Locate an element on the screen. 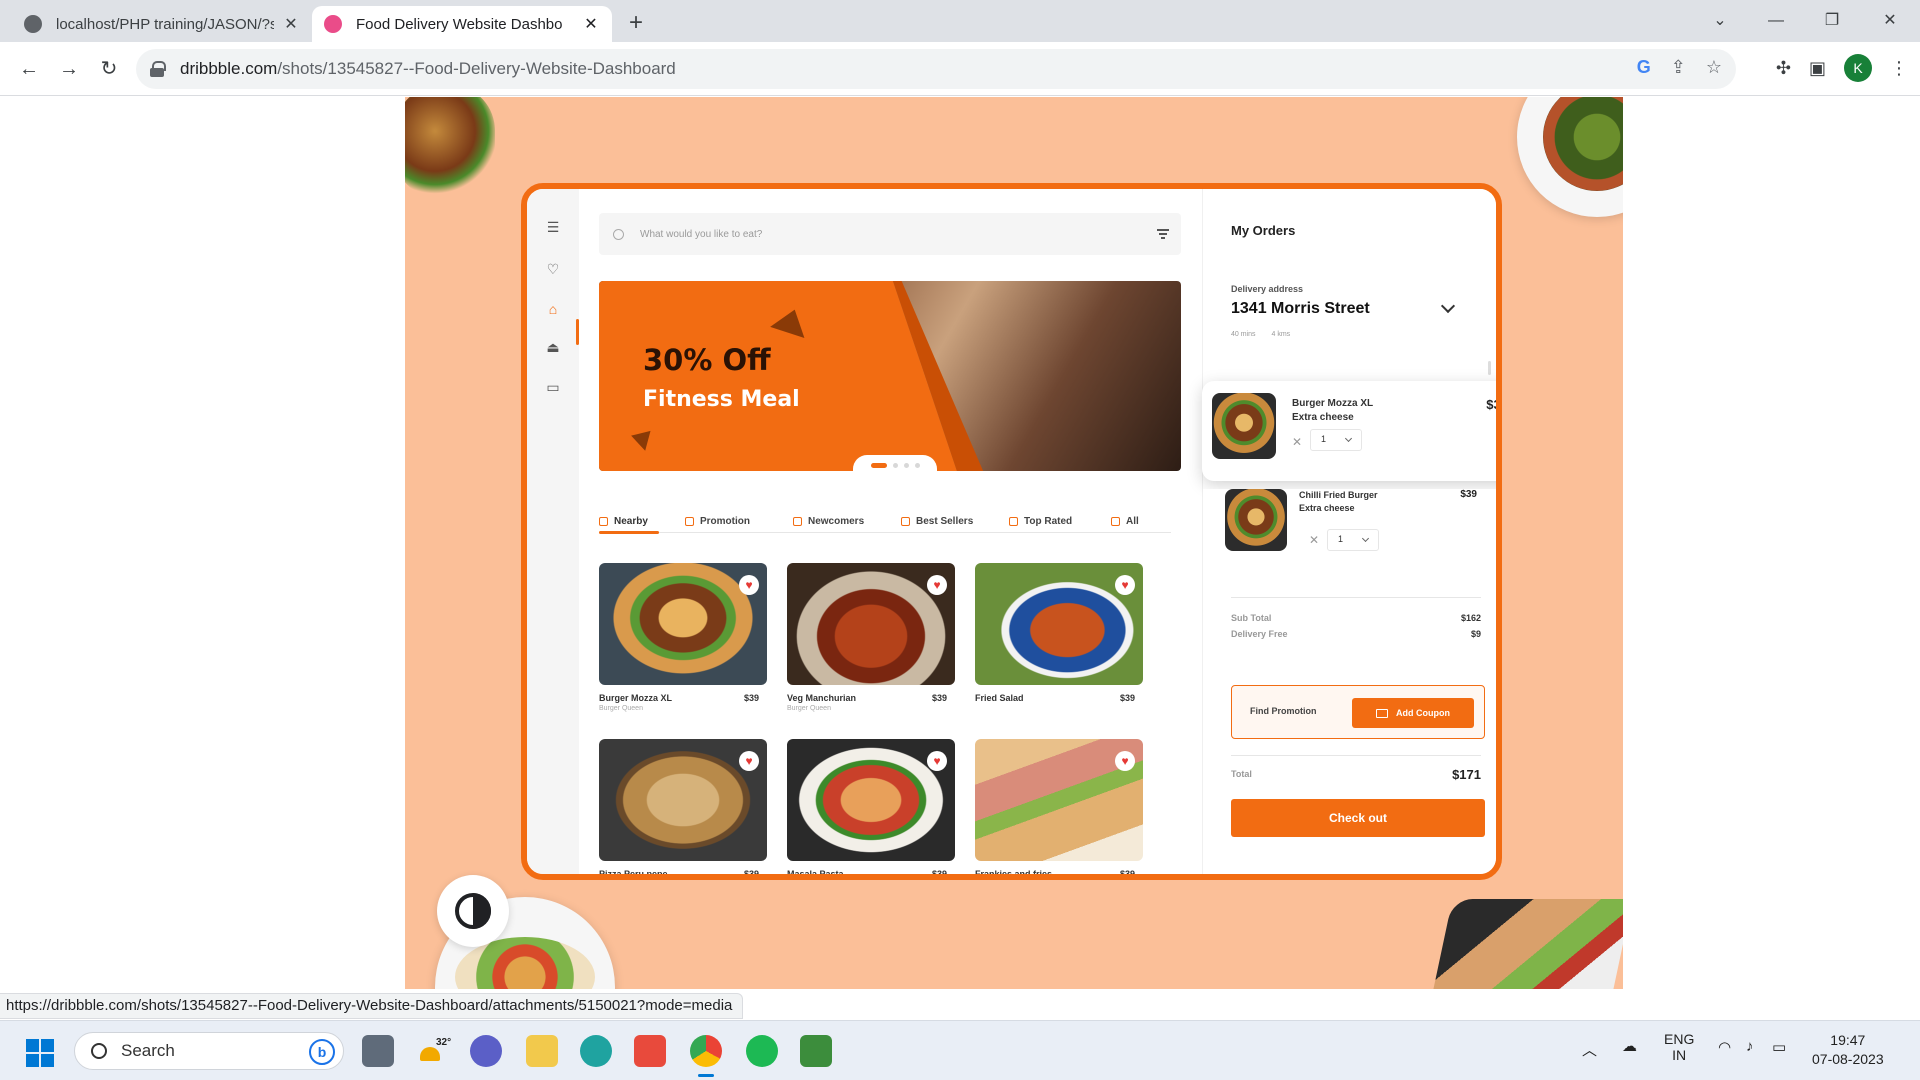 The height and width of the screenshot is (1080, 1920). taskbar-search: Search b is located at coordinates (209, 1051).